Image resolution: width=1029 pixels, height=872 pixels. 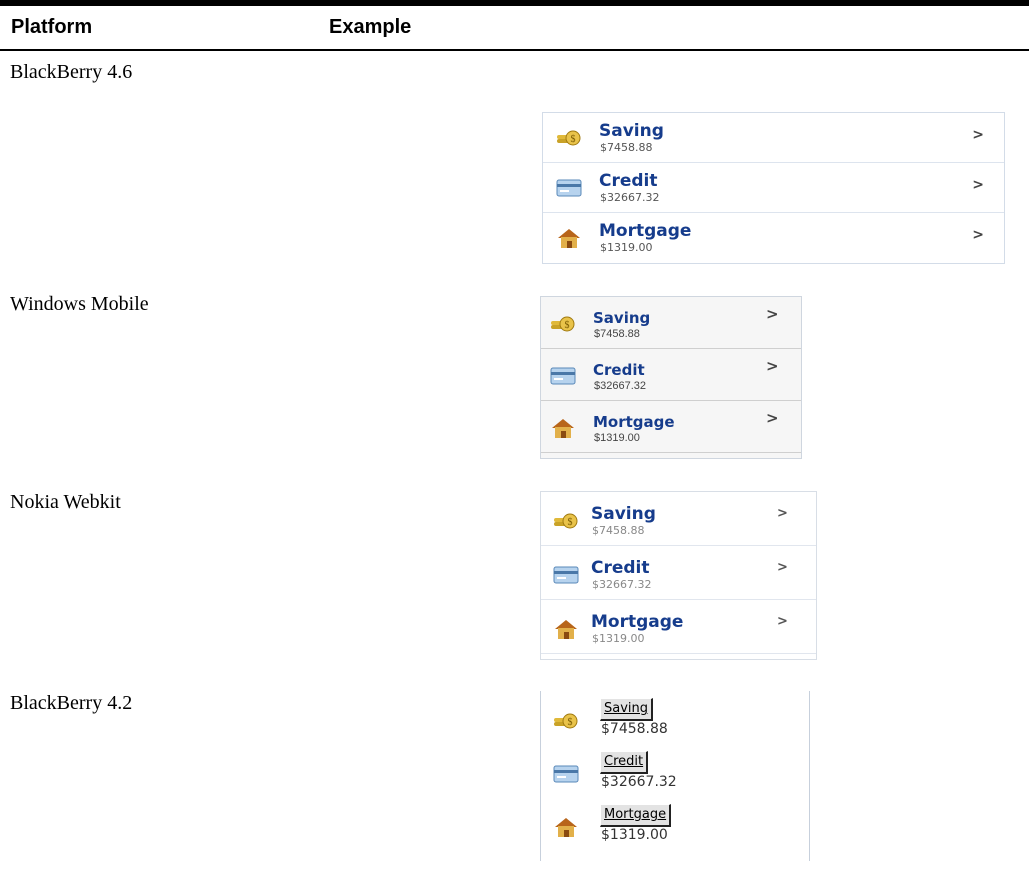 What do you see at coordinates (71, 72) in the screenshot?
I see `platform-name: BlackBerry 4.6` at bounding box center [71, 72].